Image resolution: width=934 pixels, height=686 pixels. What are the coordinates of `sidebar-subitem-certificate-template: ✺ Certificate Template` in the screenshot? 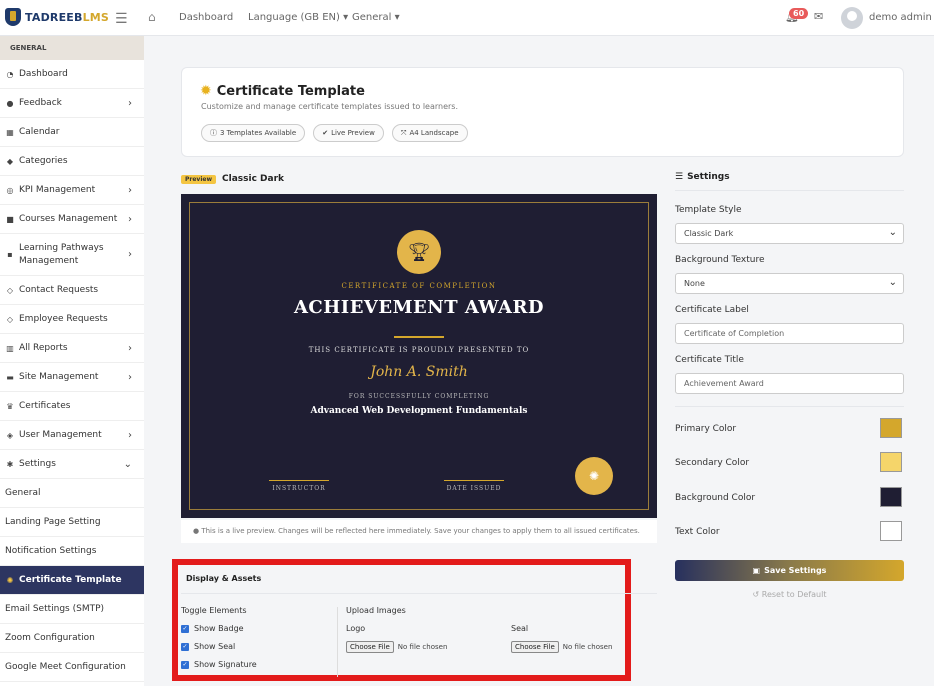 It's located at (72, 580).